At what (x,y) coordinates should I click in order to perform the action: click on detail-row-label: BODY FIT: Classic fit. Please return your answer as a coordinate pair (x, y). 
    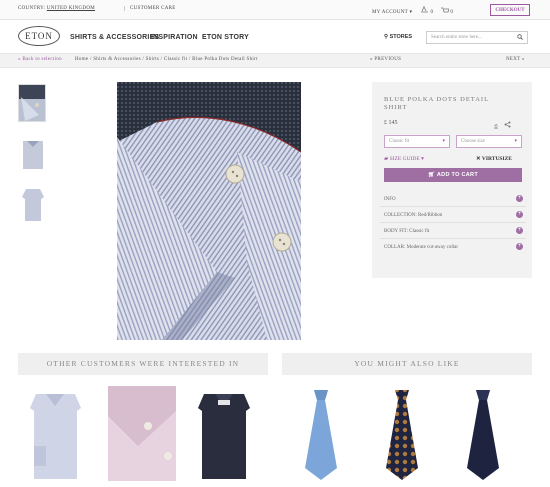
    Looking at the image, I should click on (407, 231).